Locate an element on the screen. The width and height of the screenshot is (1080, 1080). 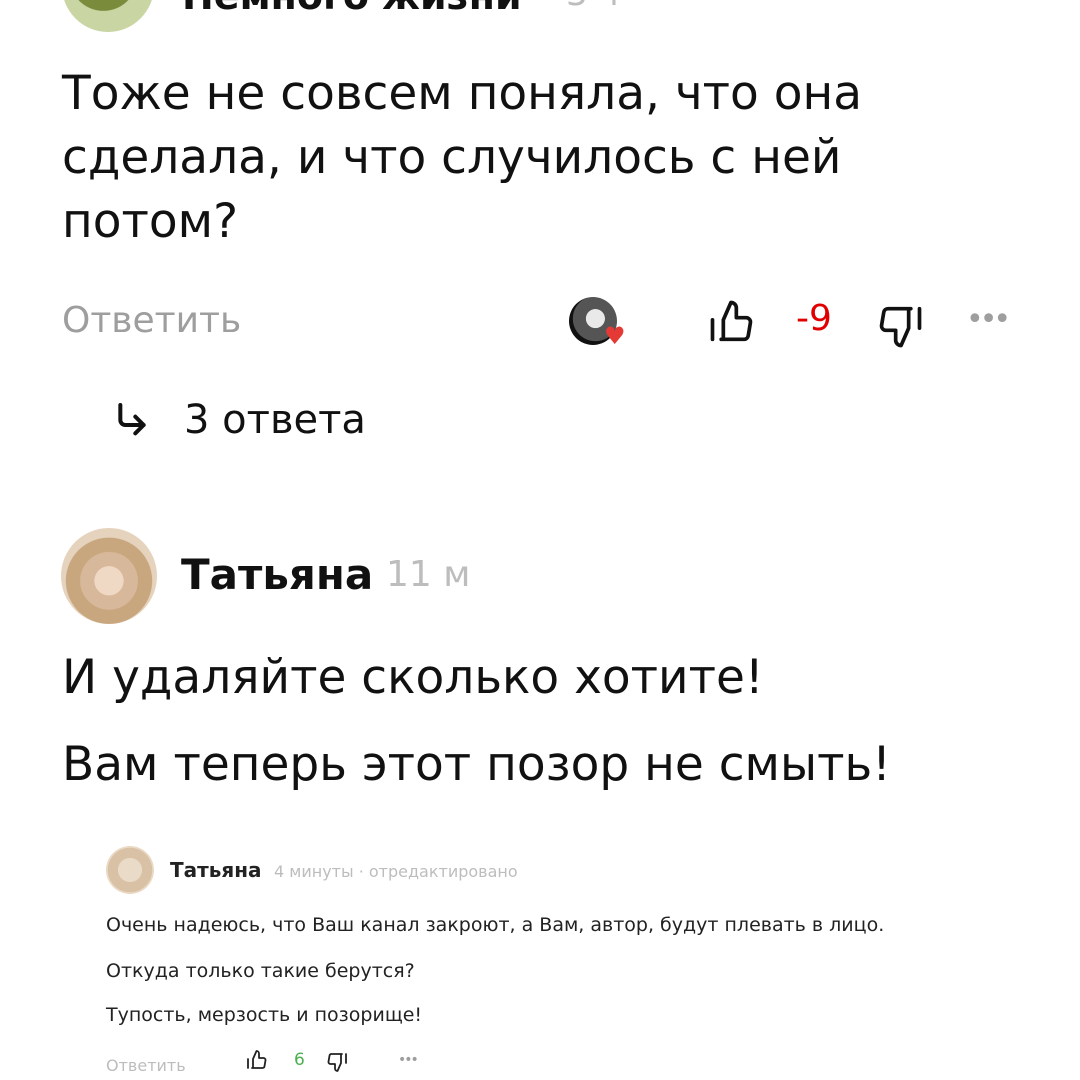
comment-author: Немного жизни is located at coordinates (352, 9).